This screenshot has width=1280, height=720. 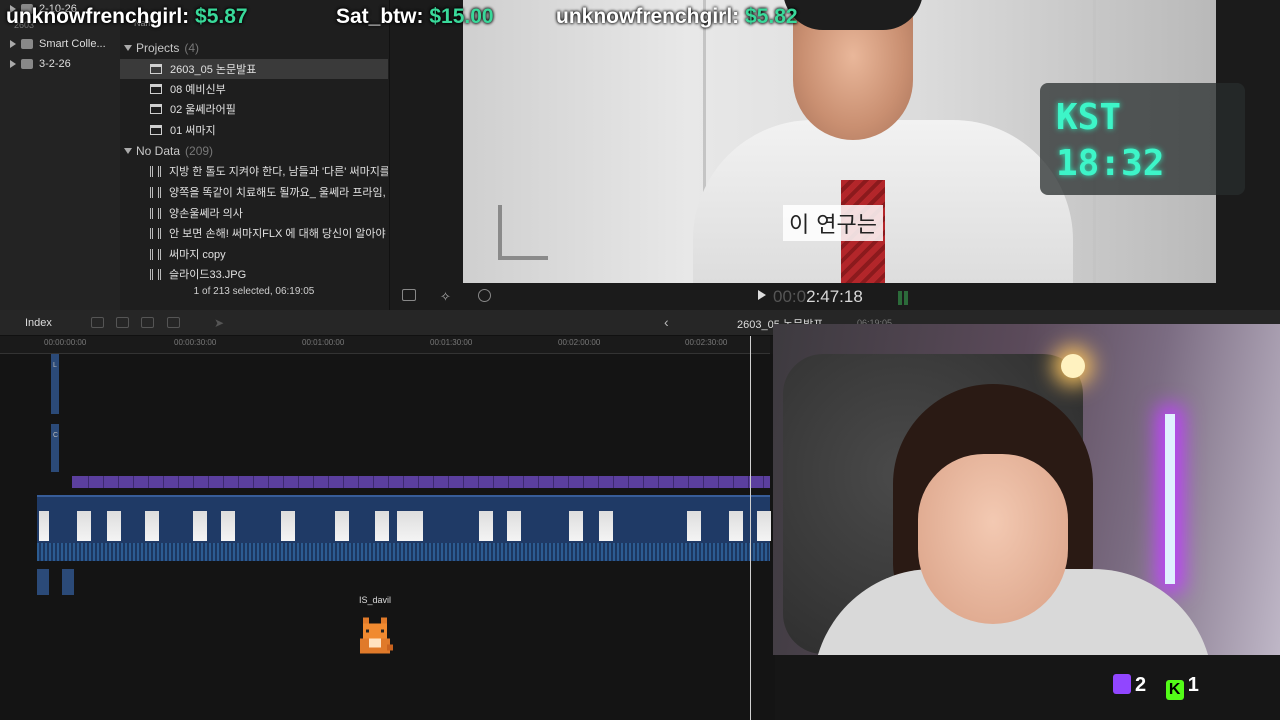 I want to click on back-arrow-icon: ‹, so click(x=666, y=322).